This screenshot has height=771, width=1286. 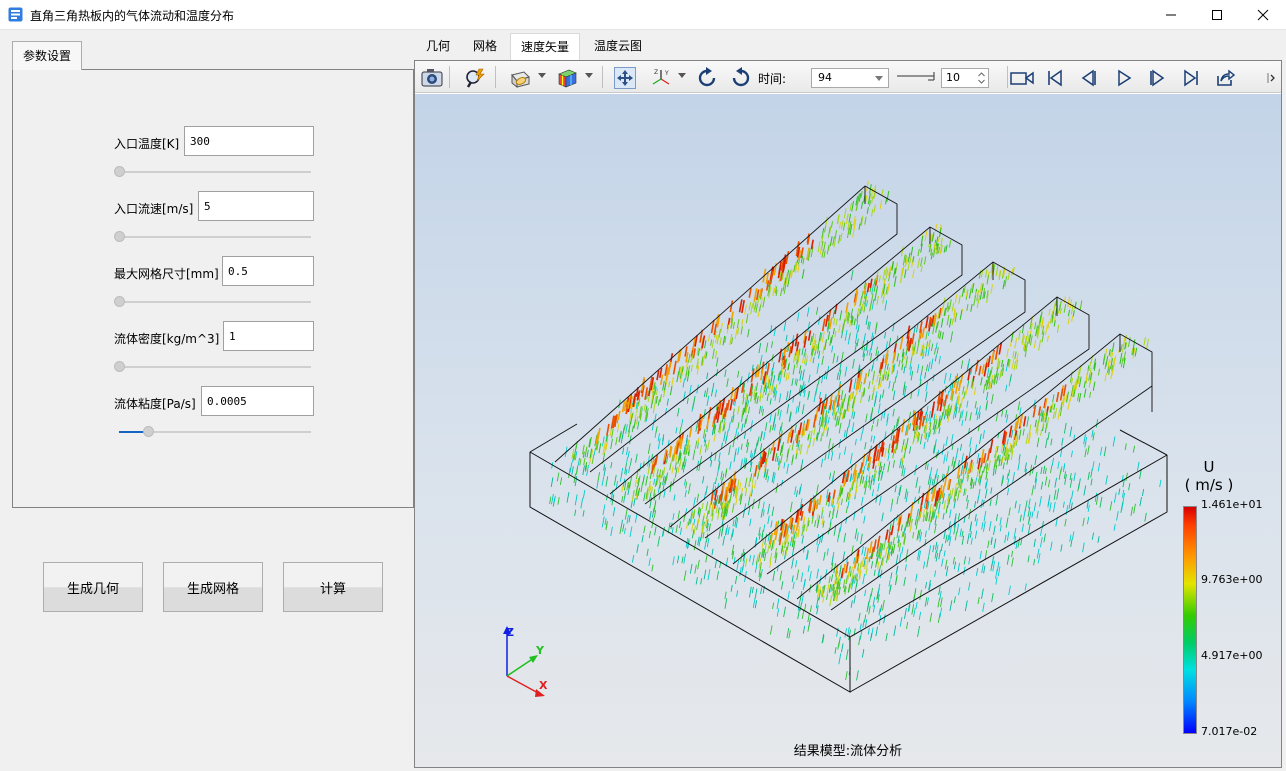 What do you see at coordinates (965, 78) in the screenshot?
I see `frame-step-spinbox: 10` at bounding box center [965, 78].